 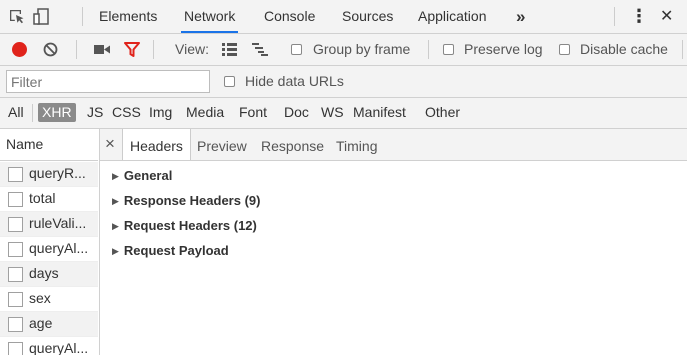 I want to click on request-row: days, so click(x=49, y=274).